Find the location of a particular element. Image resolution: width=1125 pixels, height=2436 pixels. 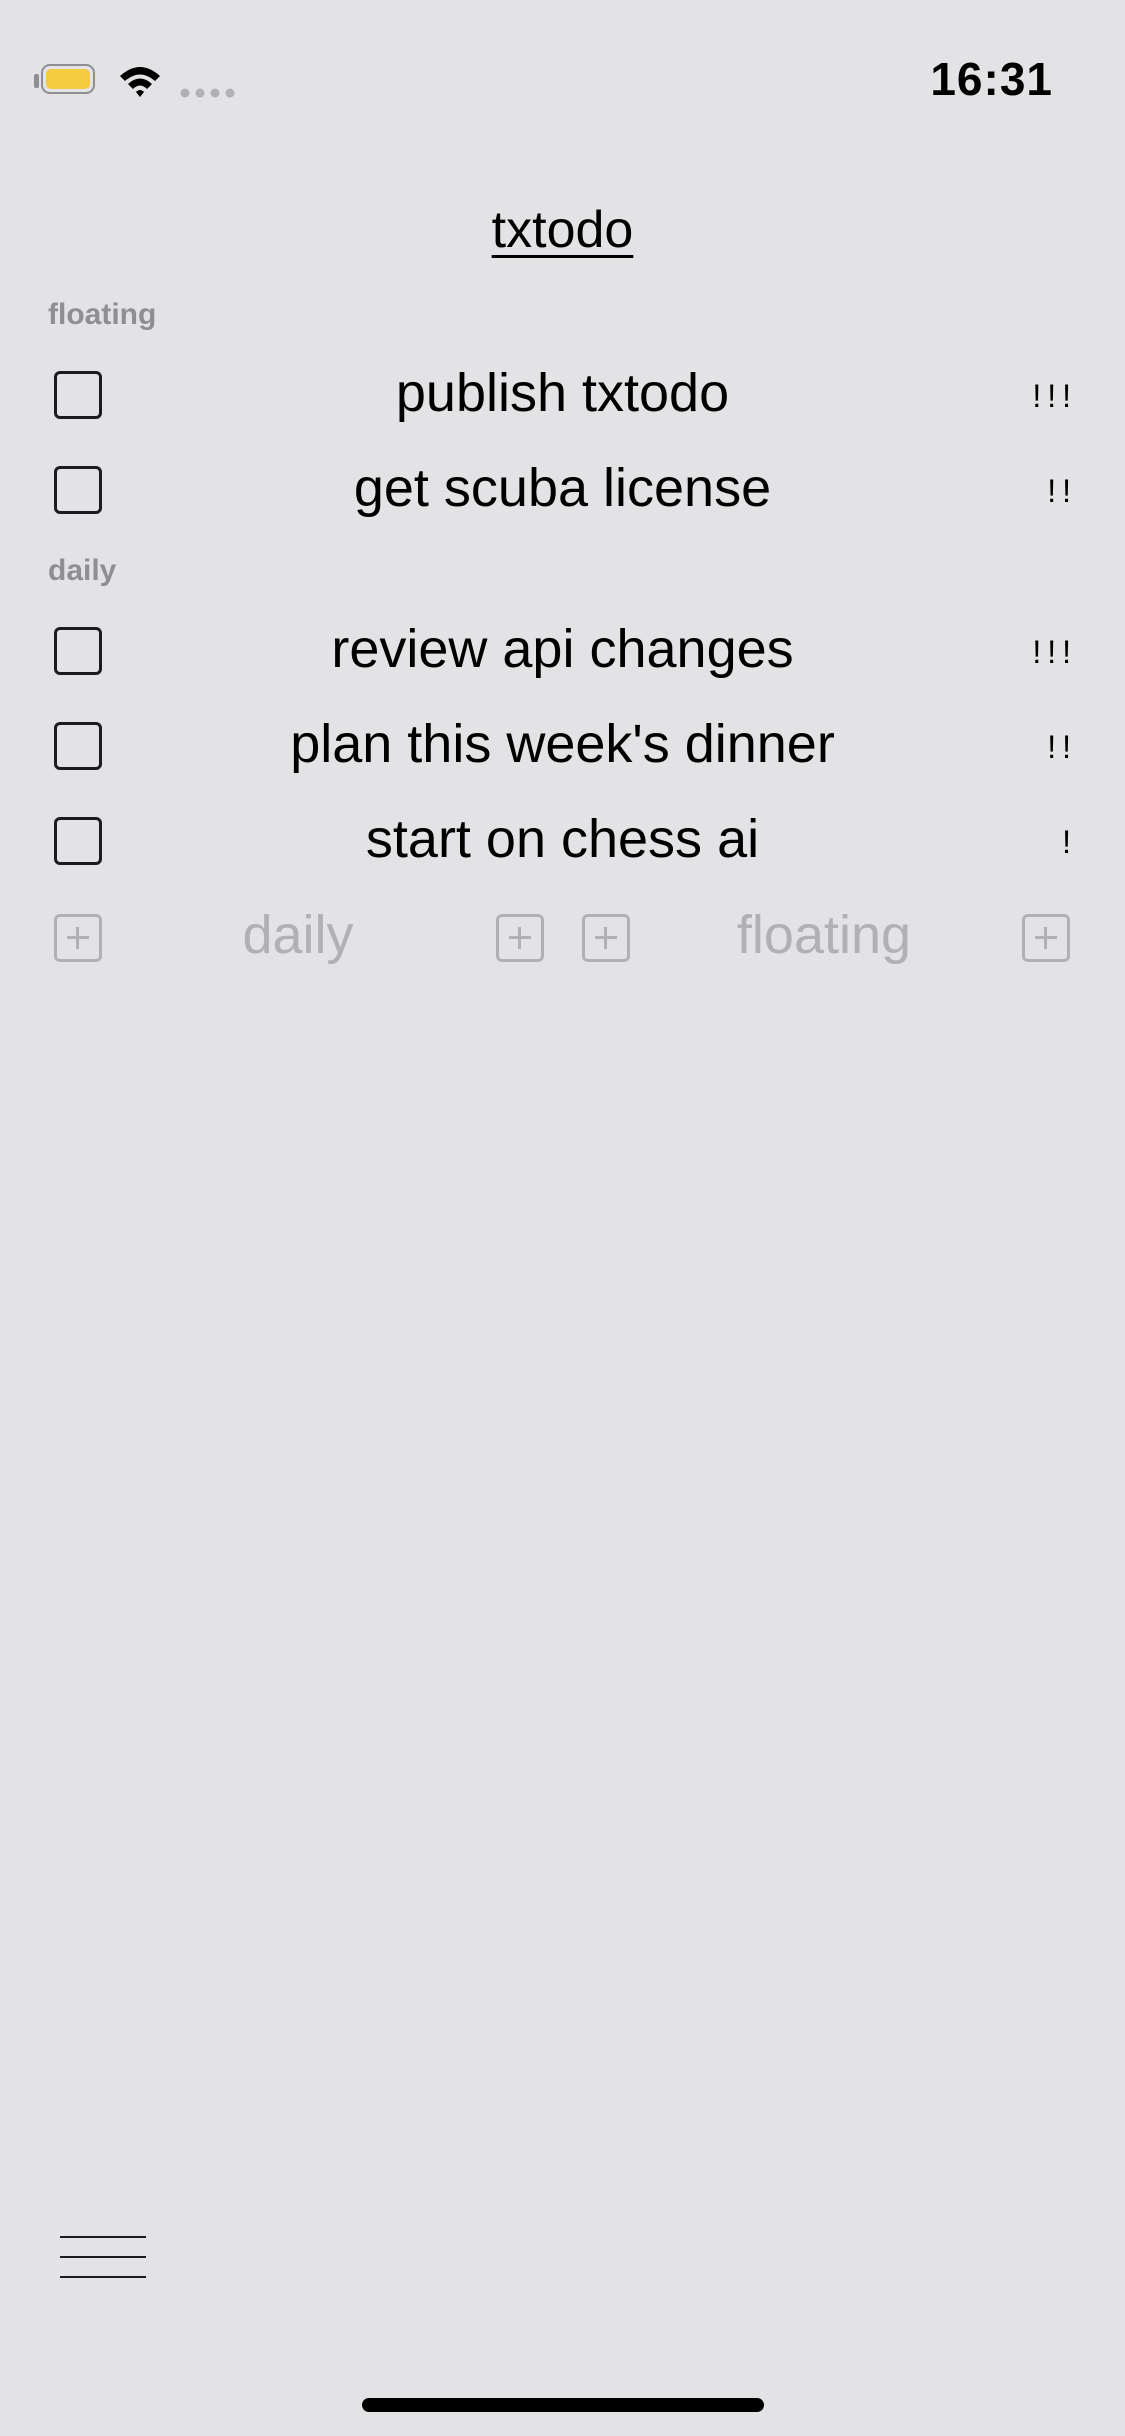

task-priority: ! is located at coordinates (1069, 842).